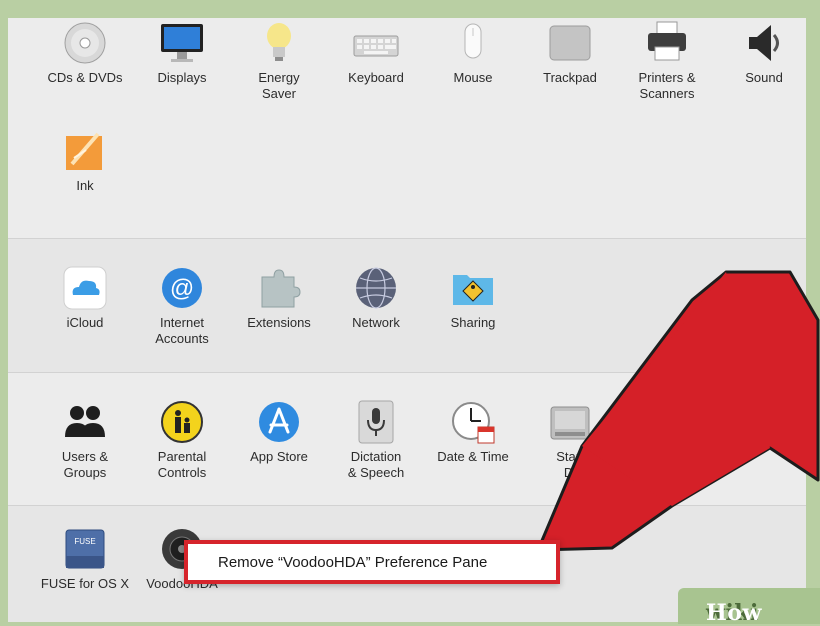 Image resolution: width=820 pixels, height=626 pixels. What do you see at coordinates (279, 288) in the screenshot?
I see `puzzle-piece-icon` at bounding box center [279, 288].